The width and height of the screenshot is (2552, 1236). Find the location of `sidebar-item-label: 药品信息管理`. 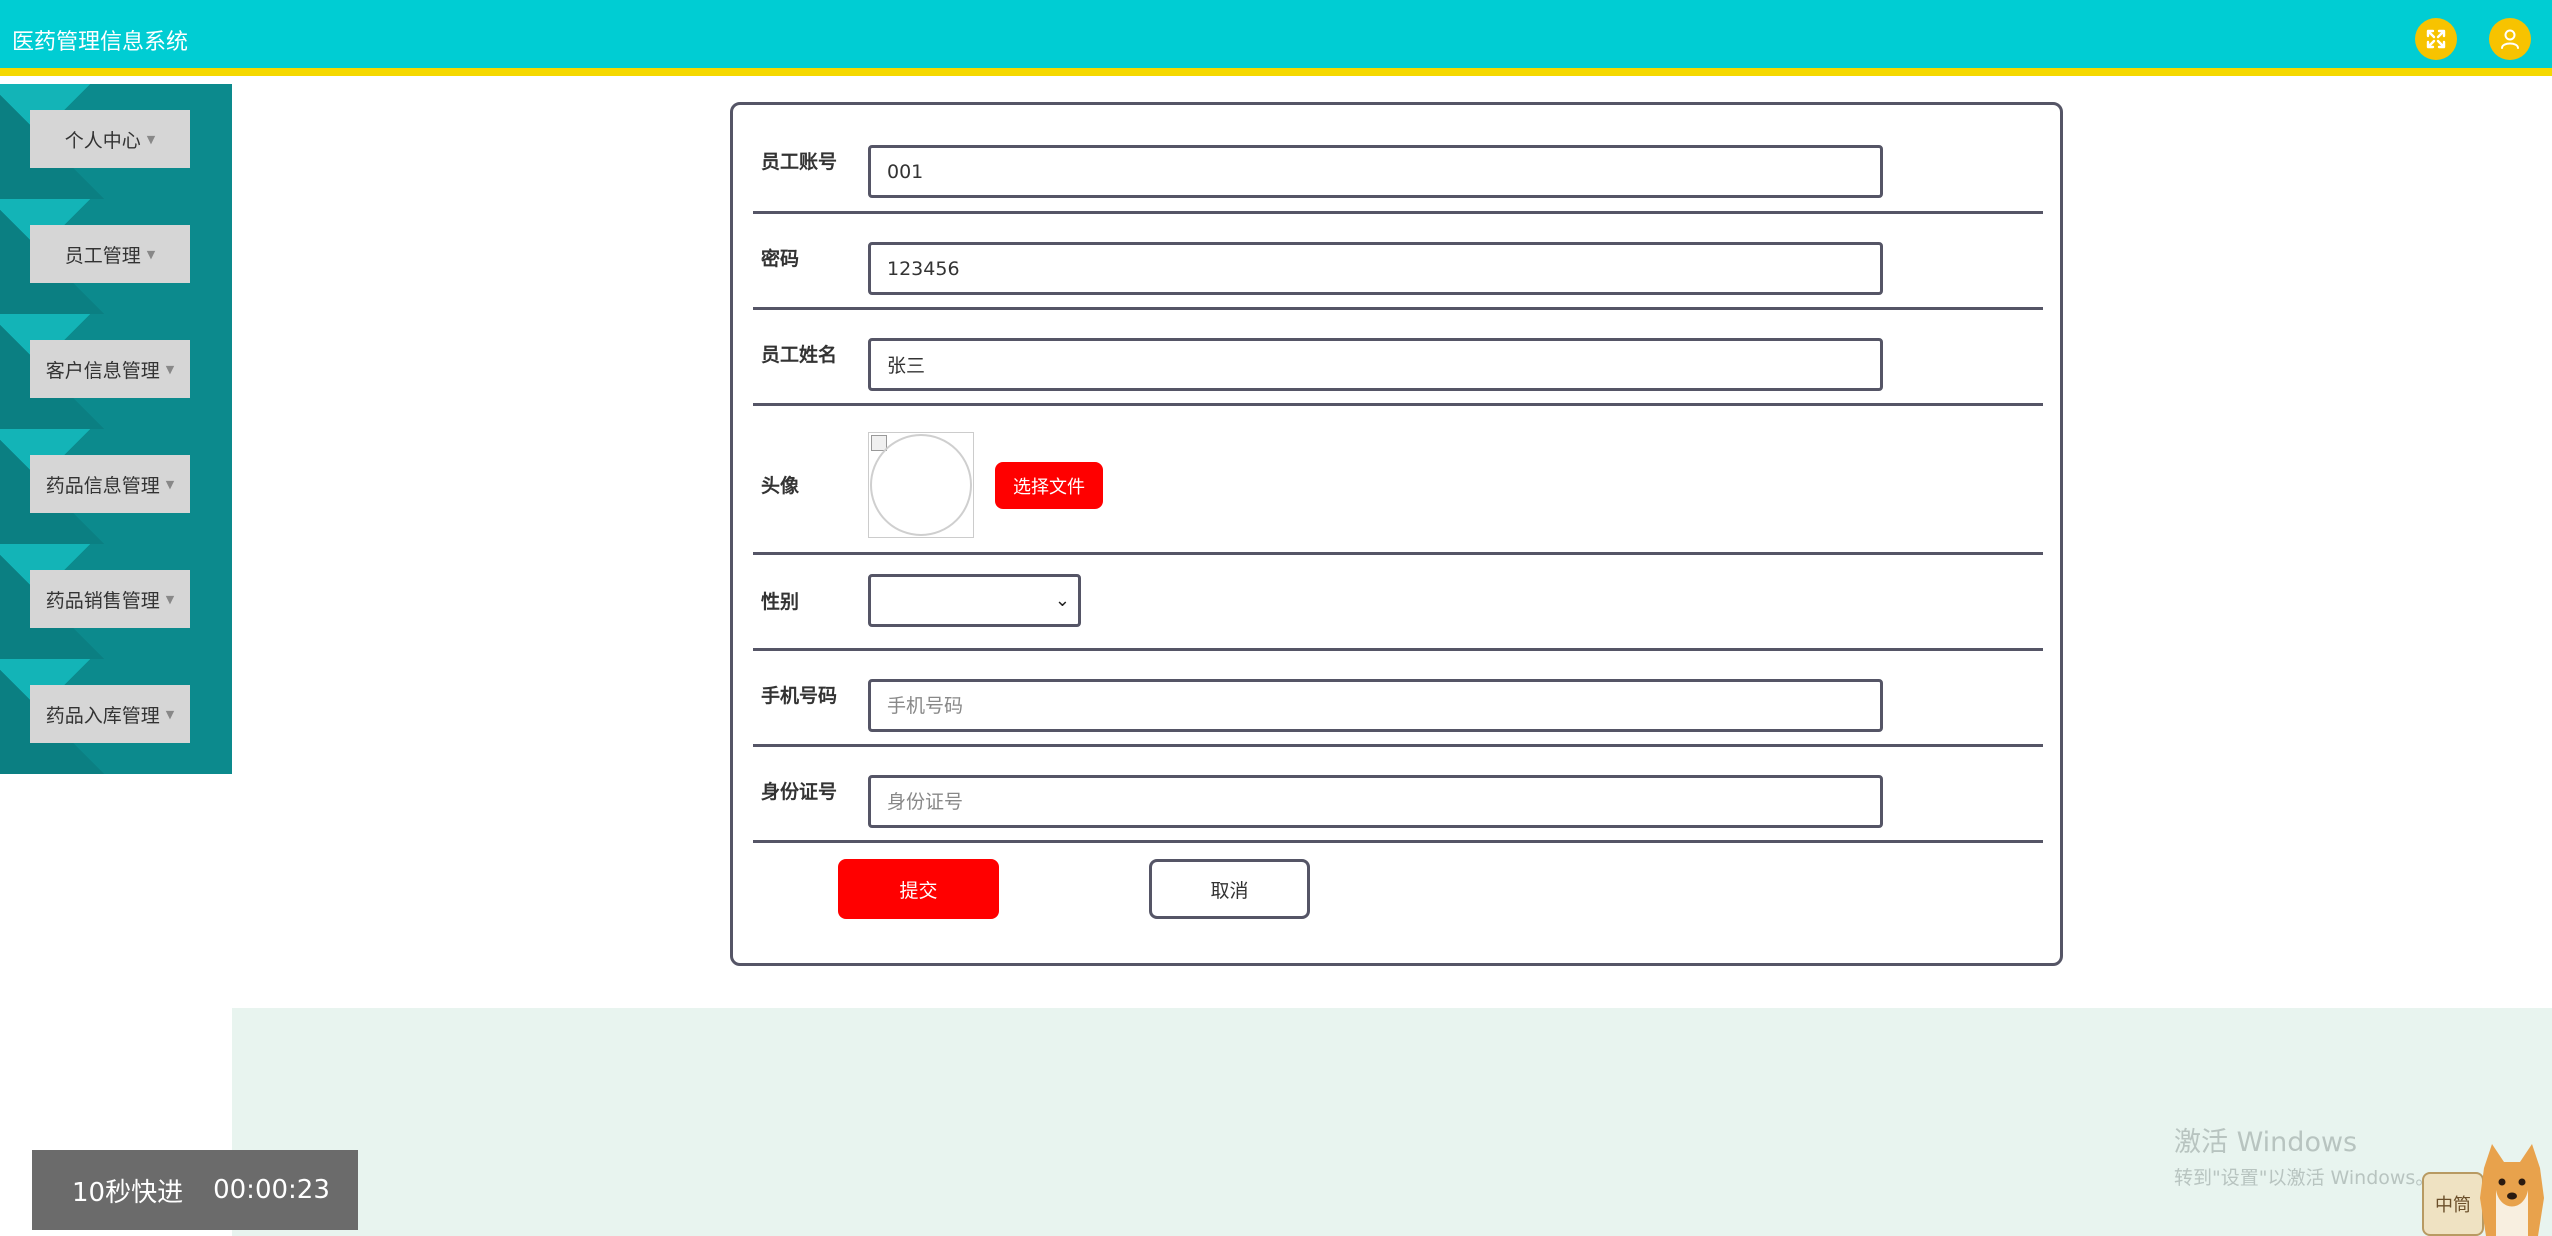

sidebar-item-label: 药品信息管理 is located at coordinates (102, 485).